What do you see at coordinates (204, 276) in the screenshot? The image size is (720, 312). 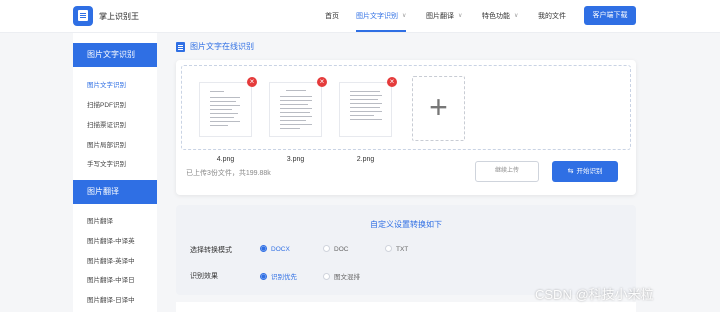 I see `recognition-effect-label: 识别效果` at bounding box center [204, 276].